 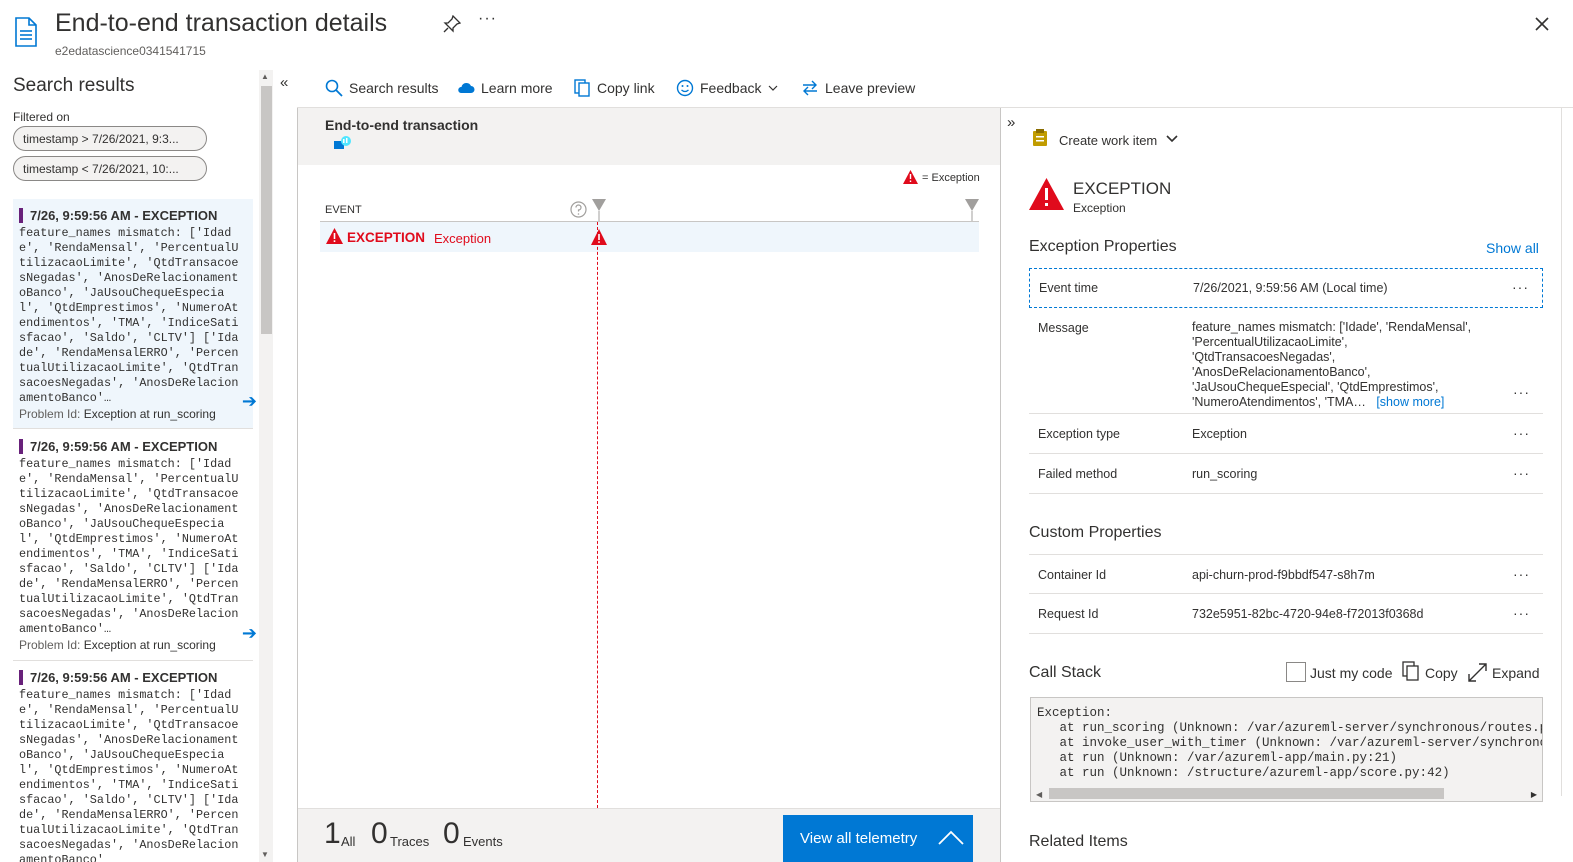 What do you see at coordinates (1068, 614) in the screenshot?
I see `prop-key: Request Id` at bounding box center [1068, 614].